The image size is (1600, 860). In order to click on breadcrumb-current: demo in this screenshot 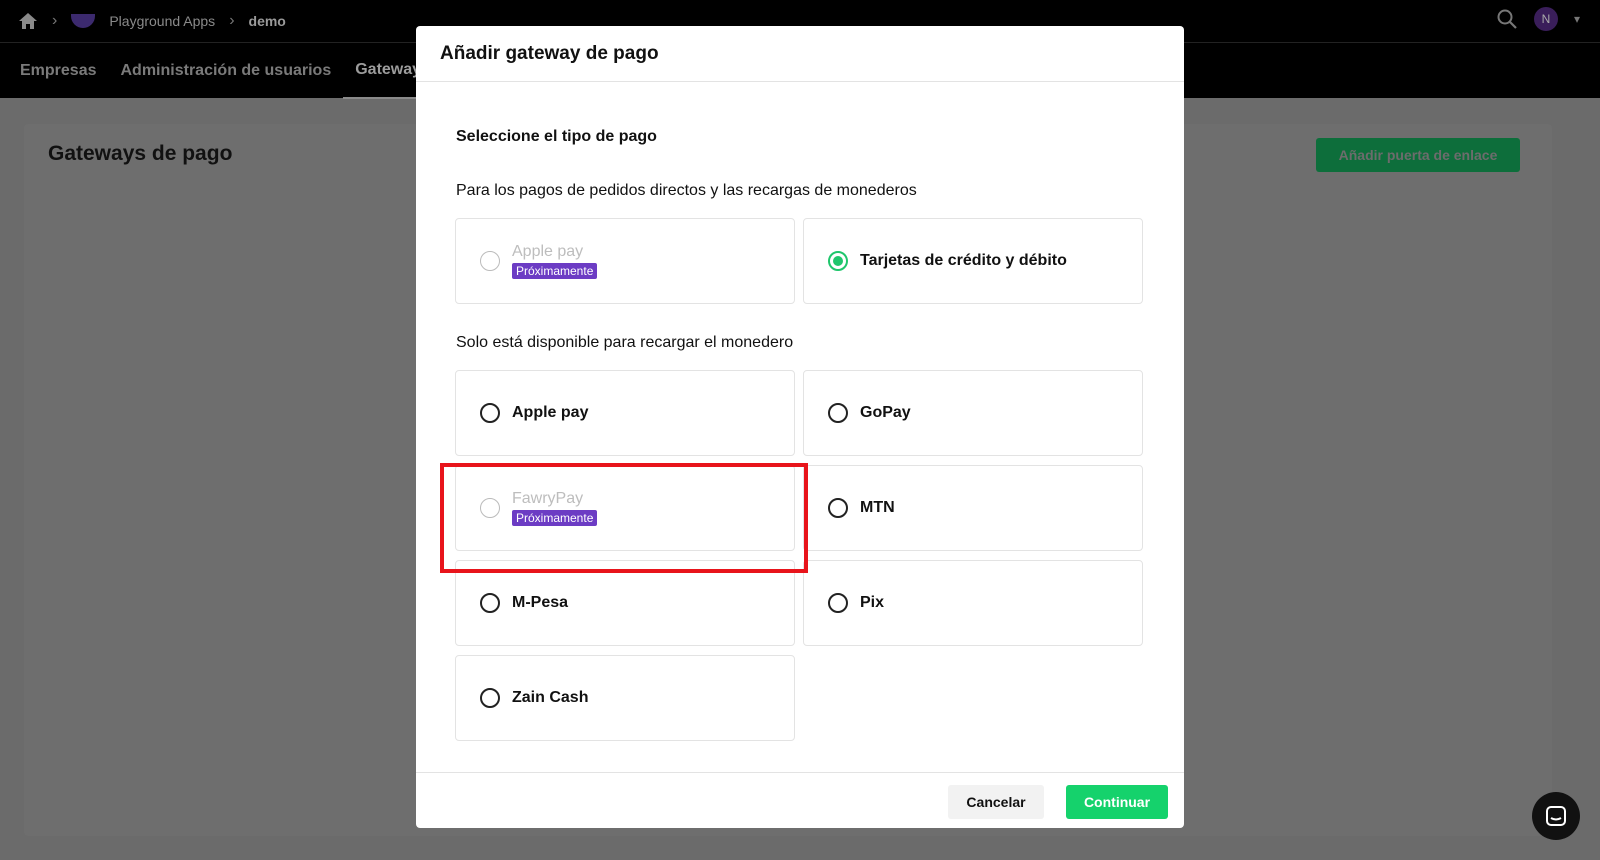, I will do `click(267, 21)`.